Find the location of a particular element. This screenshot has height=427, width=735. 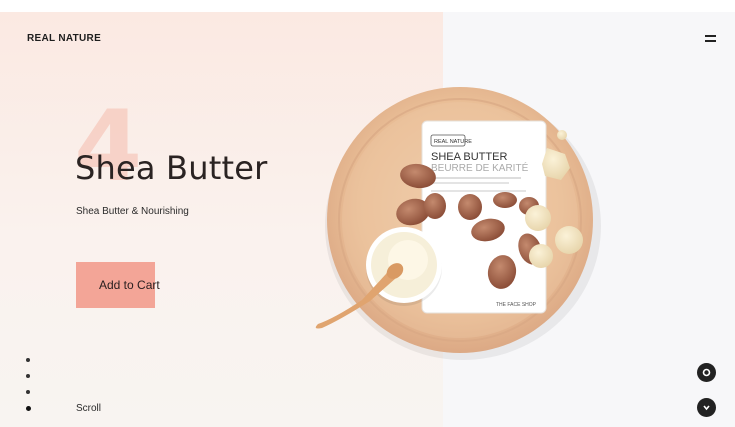

hamburger-icon is located at coordinates (710, 39).